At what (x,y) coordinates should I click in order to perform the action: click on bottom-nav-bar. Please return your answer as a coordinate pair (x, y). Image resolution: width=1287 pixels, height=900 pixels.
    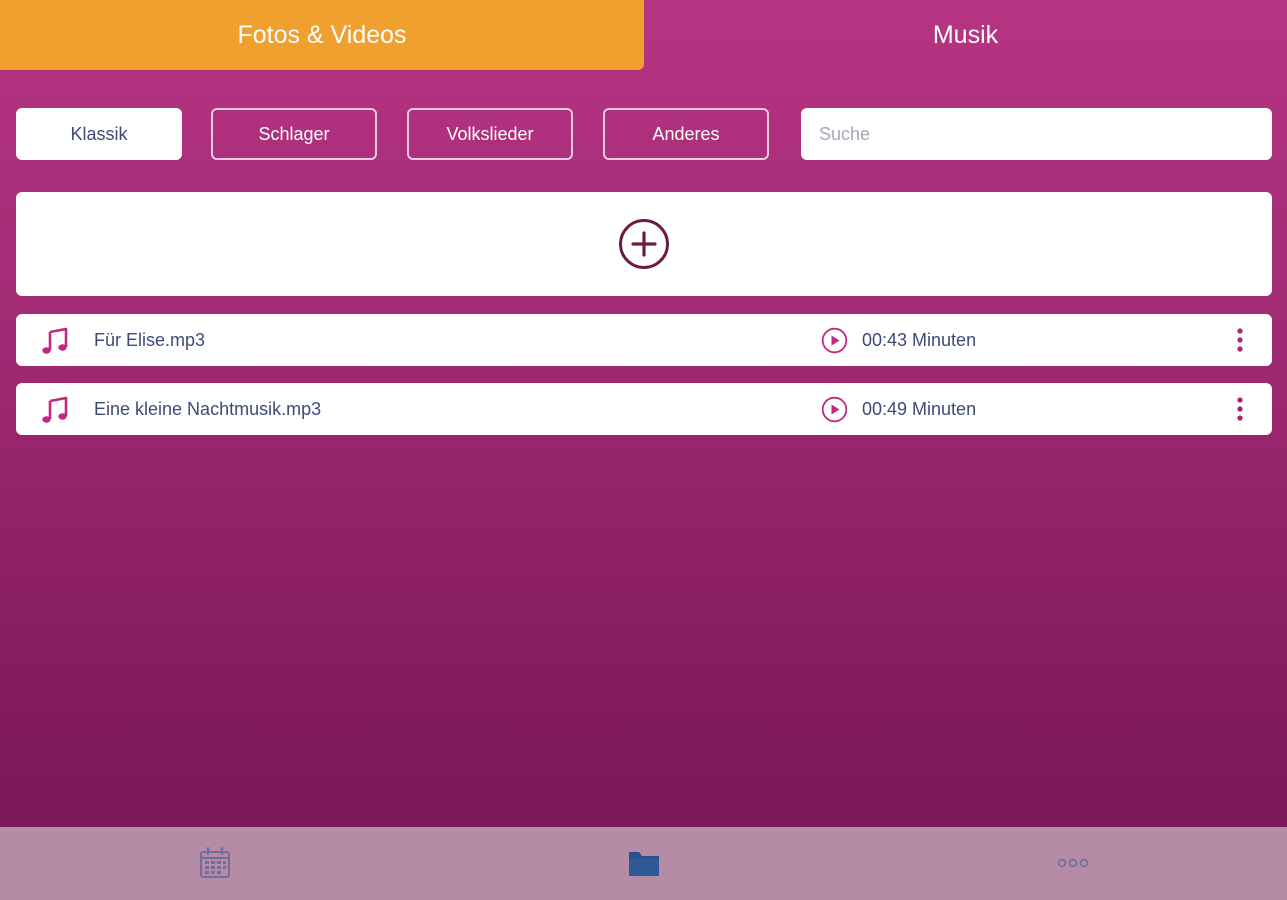
    Looking at the image, I should click on (643, 863).